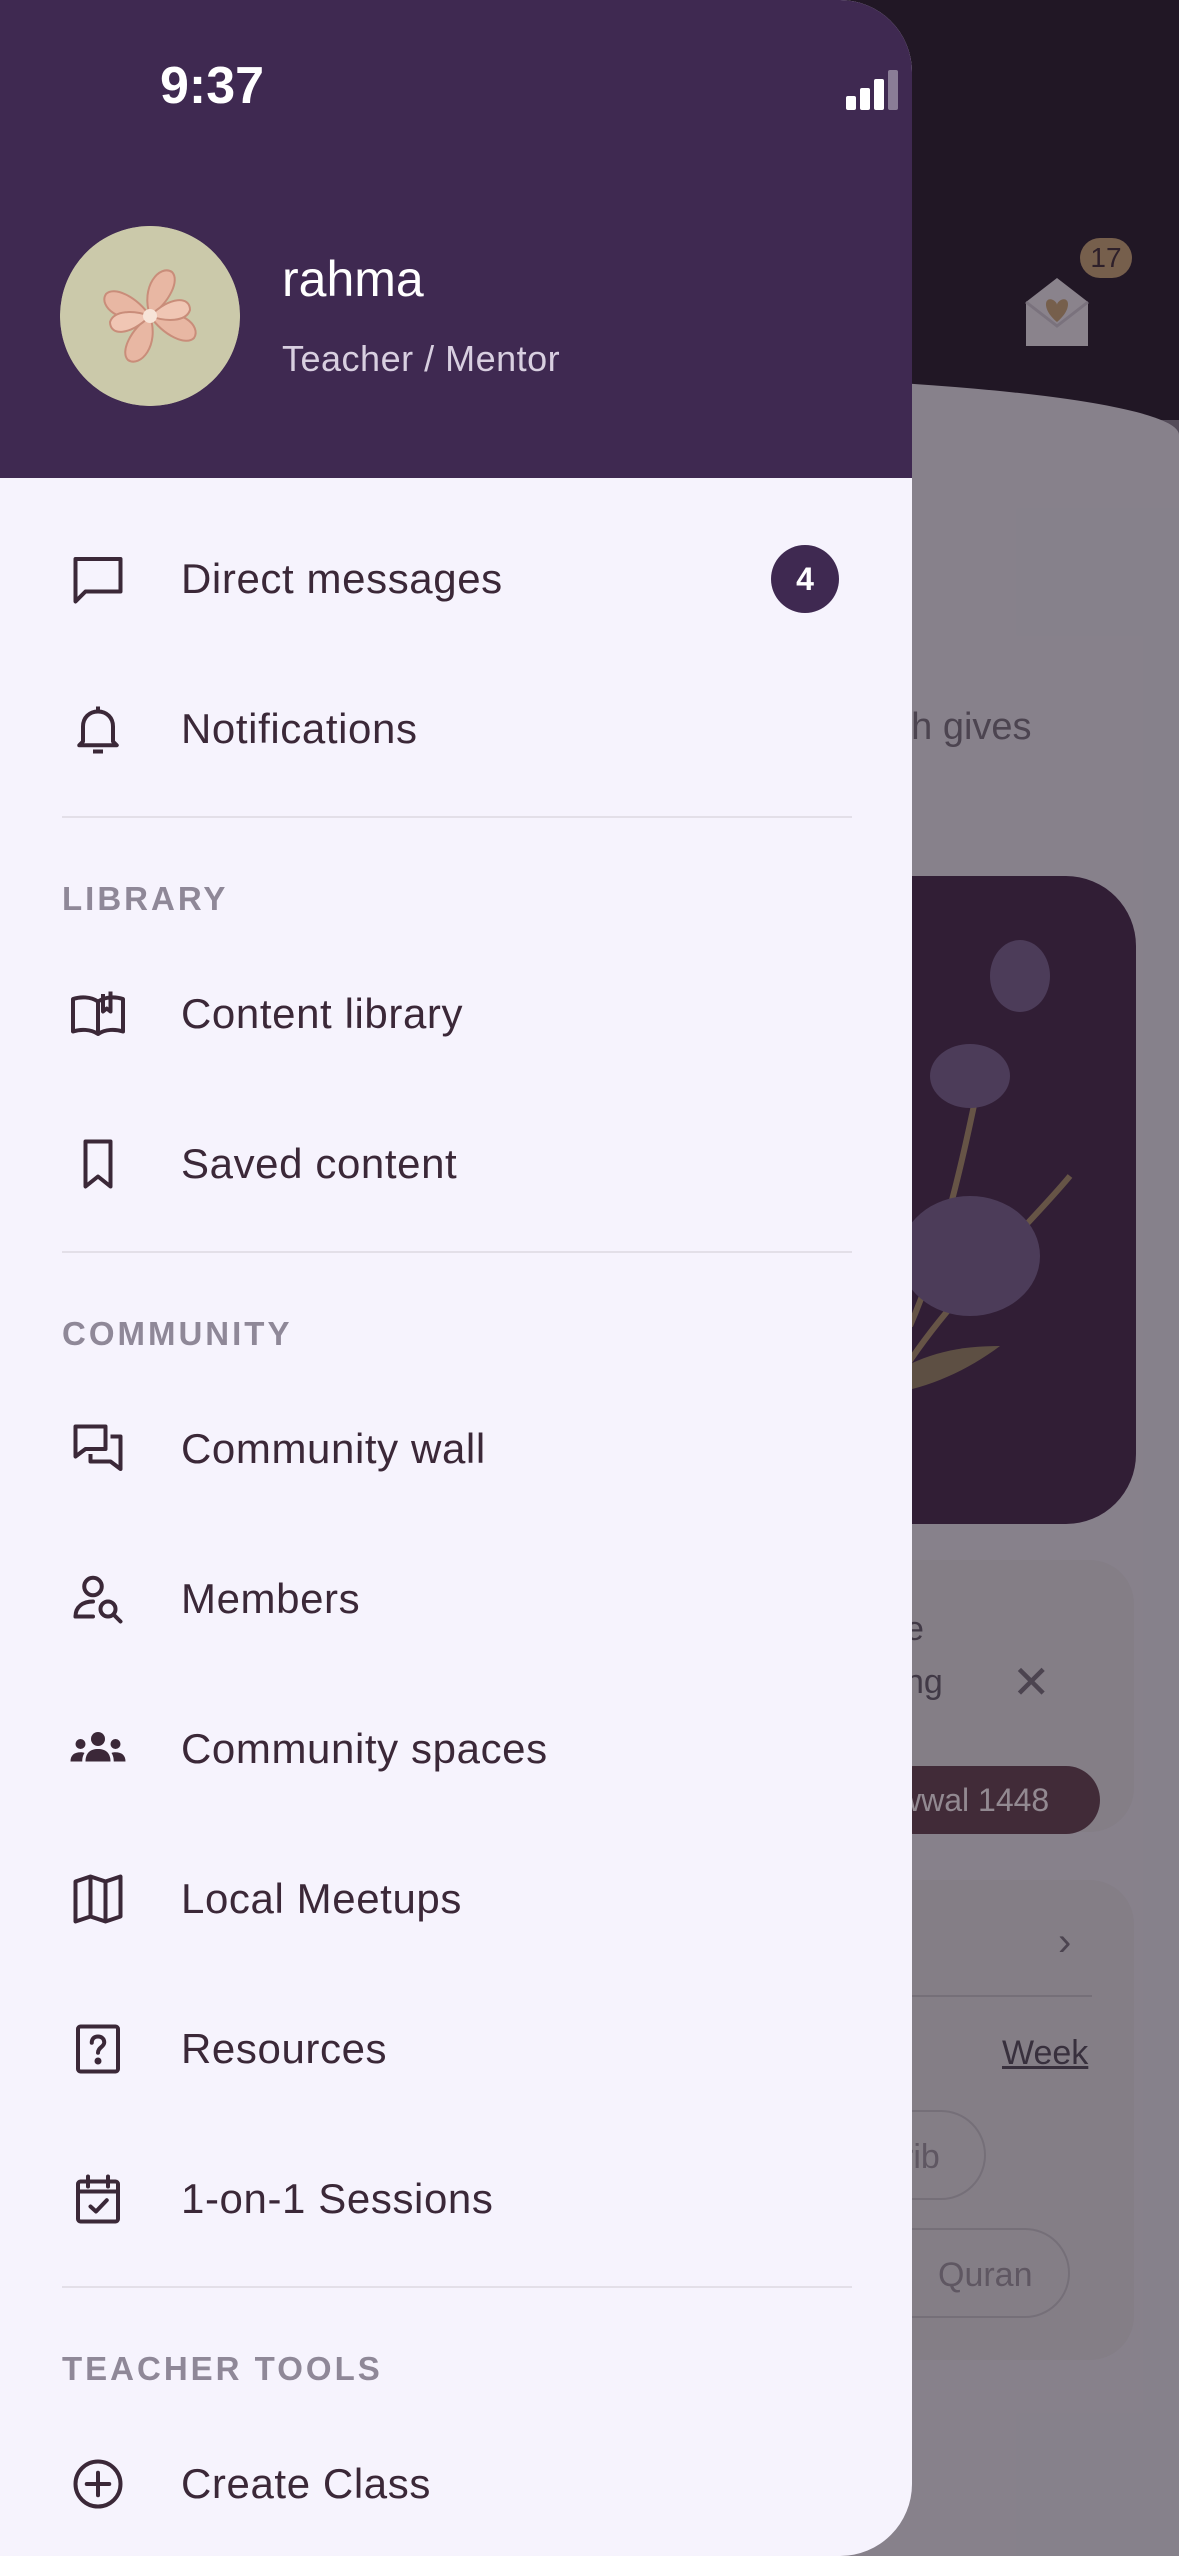 This screenshot has width=1179, height=2556. Describe the element at coordinates (306, 2483) in the screenshot. I see `drawer-item-label: Create Class` at that location.